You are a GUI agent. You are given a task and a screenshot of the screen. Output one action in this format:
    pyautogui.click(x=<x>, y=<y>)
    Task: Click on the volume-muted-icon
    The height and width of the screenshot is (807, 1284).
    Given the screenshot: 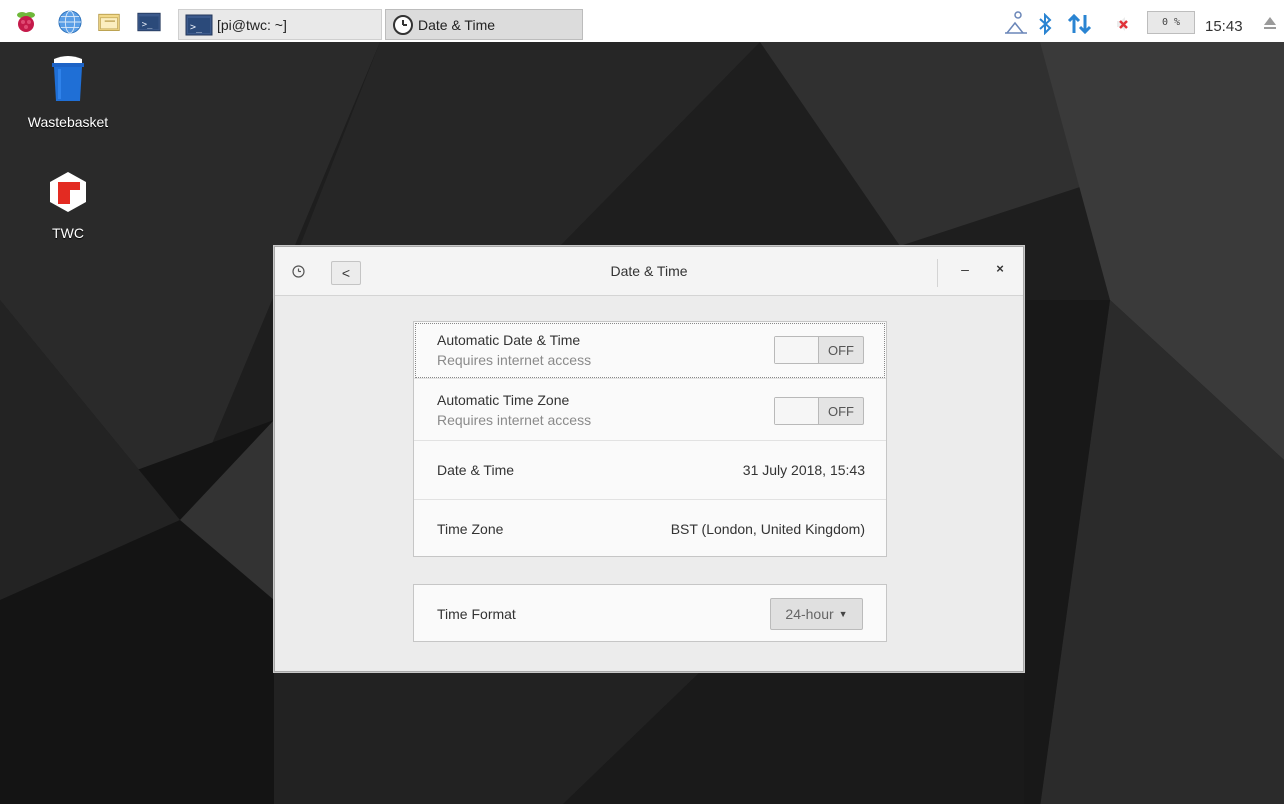 What is the action you would take?
    pyautogui.click(x=1123, y=24)
    